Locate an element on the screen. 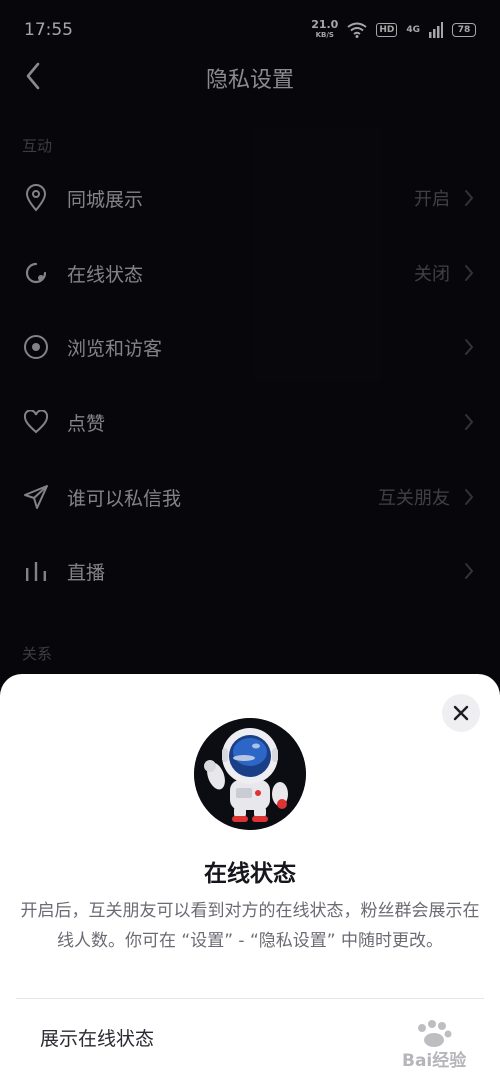 The image size is (500, 1084). baidu-watermark-logo: Bai经验 is located at coordinates (443, 1044).